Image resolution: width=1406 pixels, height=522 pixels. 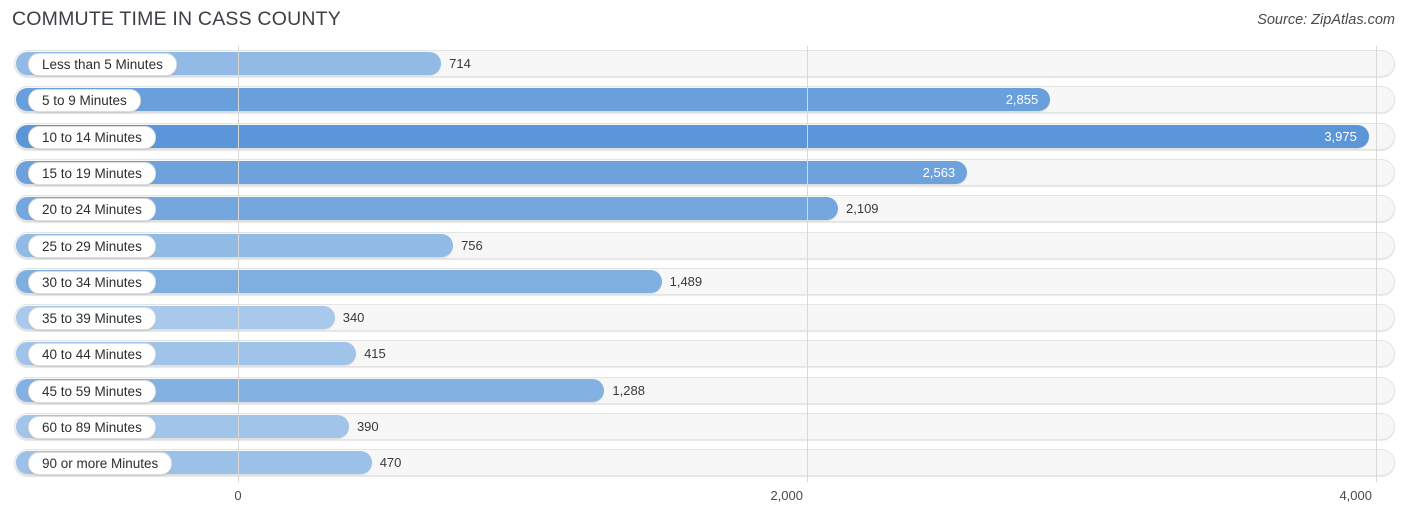 What do you see at coordinates (92, 355) in the screenshot?
I see `category-label-9: 40 to 44 Minutes` at bounding box center [92, 355].